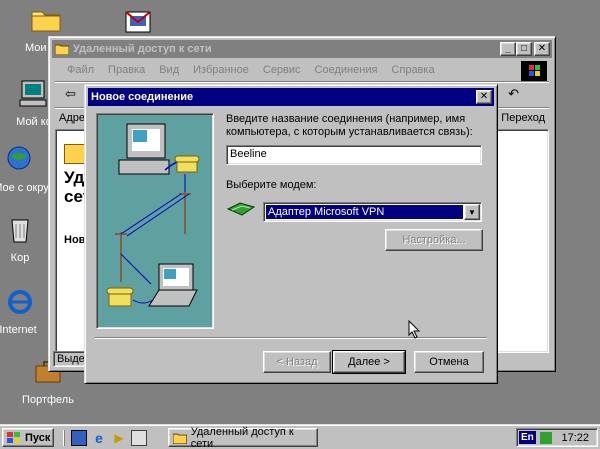 This screenshot has width=600, height=449. What do you see at coordinates (282, 70) in the screenshot?
I see `menu-tools: Сервис` at bounding box center [282, 70].